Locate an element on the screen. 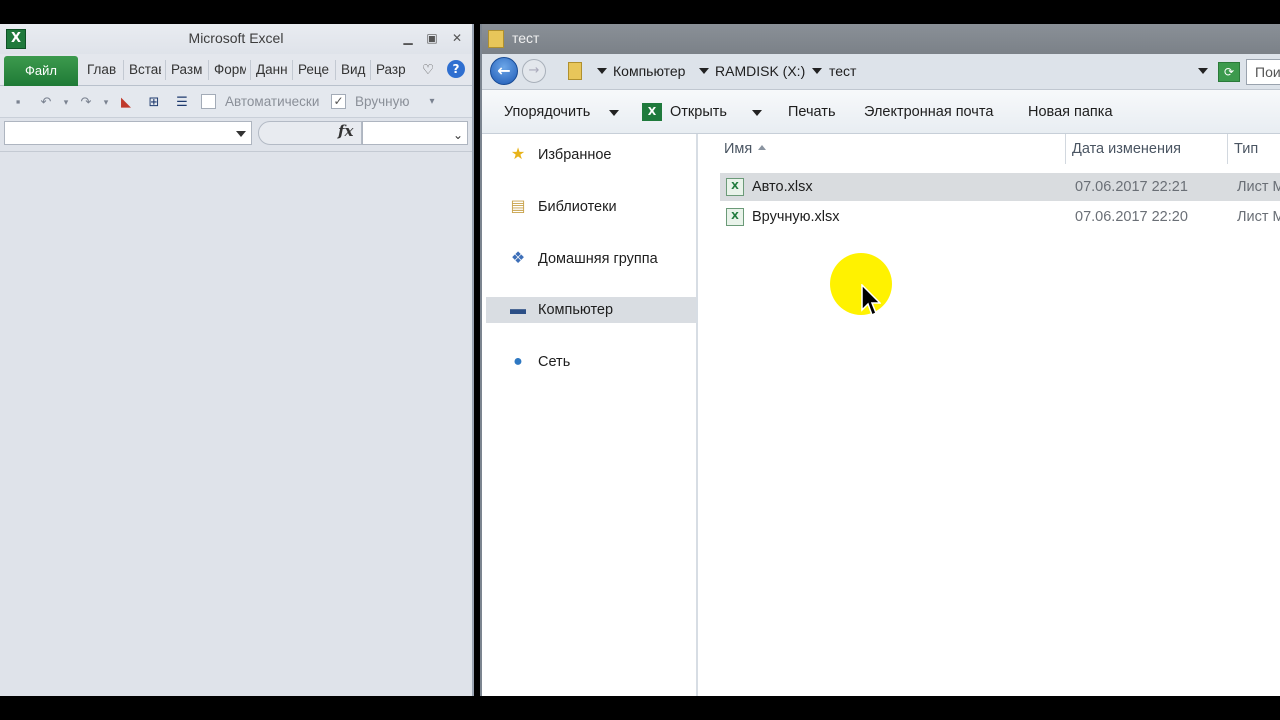  tab-data: Данн is located at coordinates (272, 69).